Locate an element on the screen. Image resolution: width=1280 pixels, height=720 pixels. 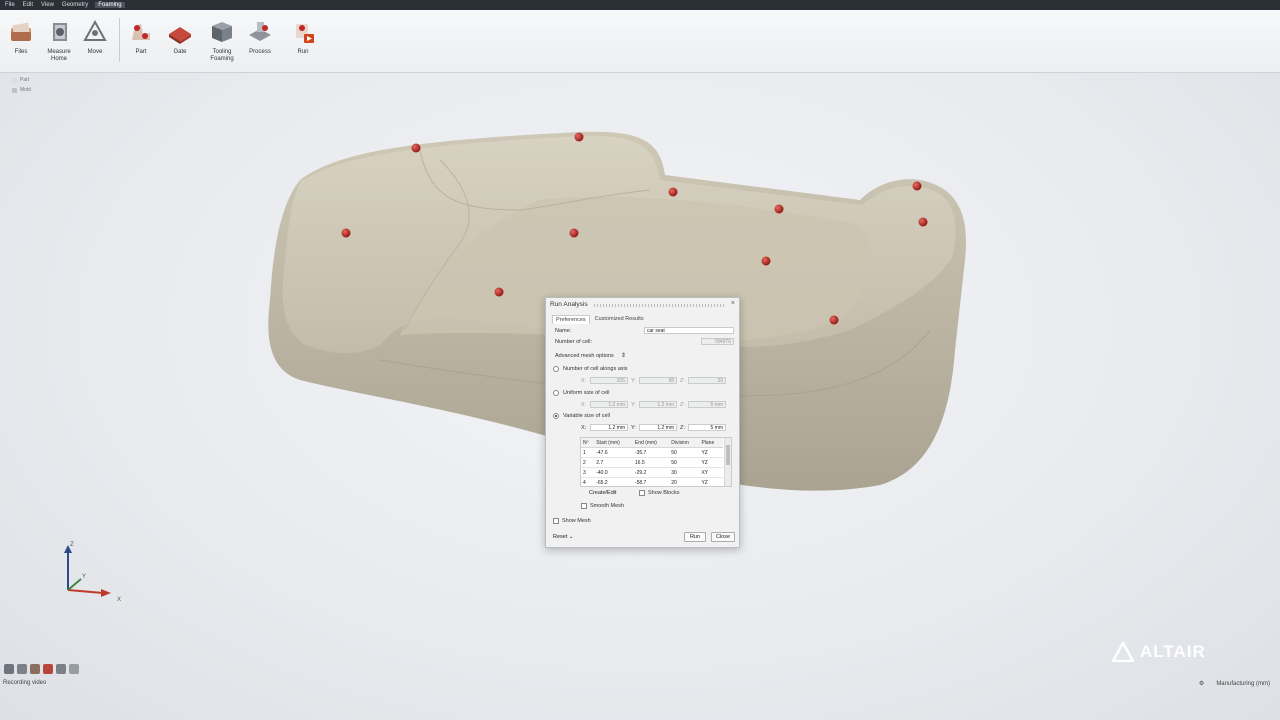
table-row: 2 2.7 16.5 50 YZ is located at coordinates (652, 462).